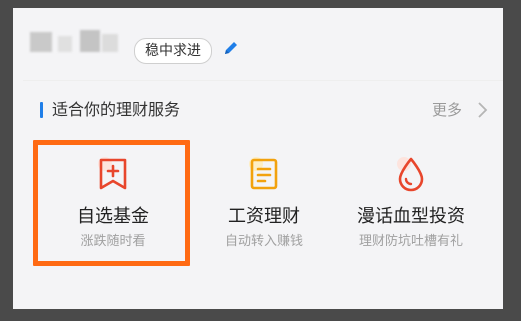 Image resolution: width=521 pixels, height=321 pixels. Describe the element at coordinates (447, 110) in the screenshot. I see `more-link: 更多` at that location.